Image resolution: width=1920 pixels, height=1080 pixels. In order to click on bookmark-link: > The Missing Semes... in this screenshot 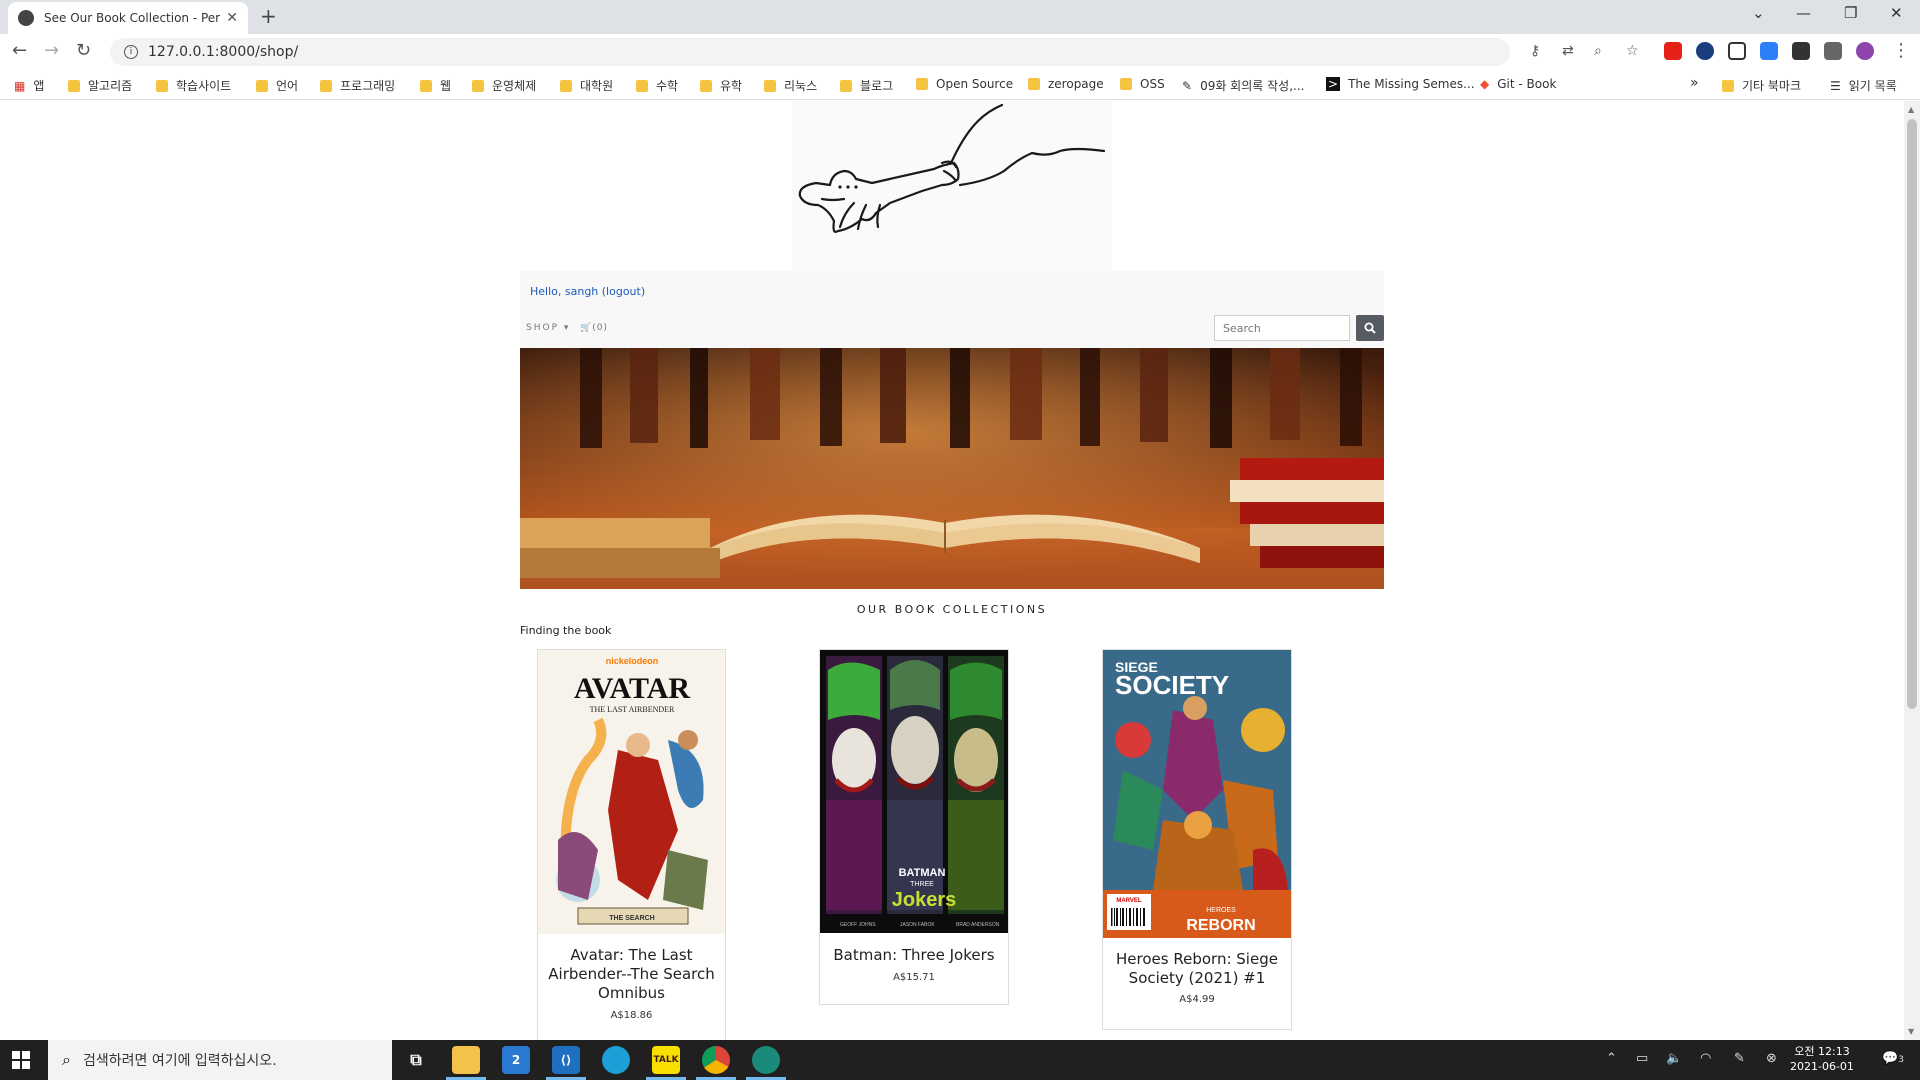, I will do `click(1400, 84)`.